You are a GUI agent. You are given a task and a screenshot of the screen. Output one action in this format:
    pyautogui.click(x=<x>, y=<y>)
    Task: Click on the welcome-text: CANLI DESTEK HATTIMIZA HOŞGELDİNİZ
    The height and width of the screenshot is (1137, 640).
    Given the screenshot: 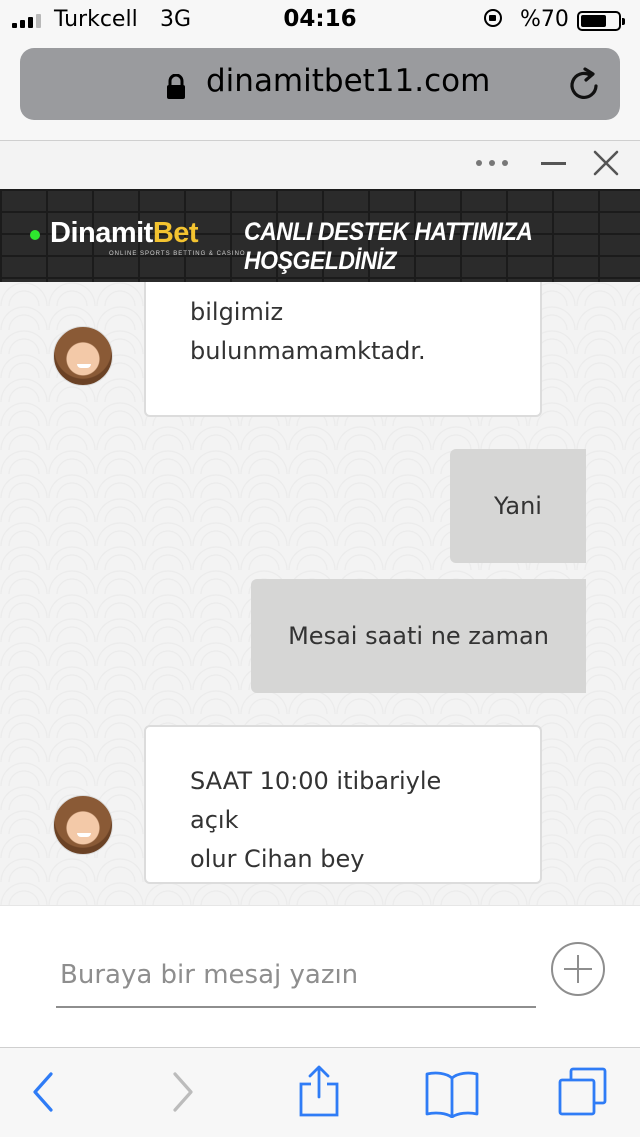 What is the action you would take?
    pyautogui.click(x=388, y=246)
    